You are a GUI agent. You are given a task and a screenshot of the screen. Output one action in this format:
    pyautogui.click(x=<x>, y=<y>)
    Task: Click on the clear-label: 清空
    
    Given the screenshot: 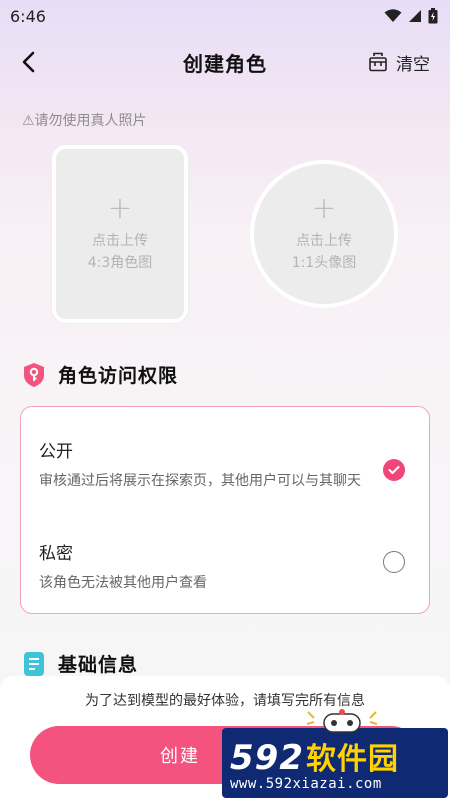 What is the action you would take?
    pyautogui.click(x=413, y=64)
    